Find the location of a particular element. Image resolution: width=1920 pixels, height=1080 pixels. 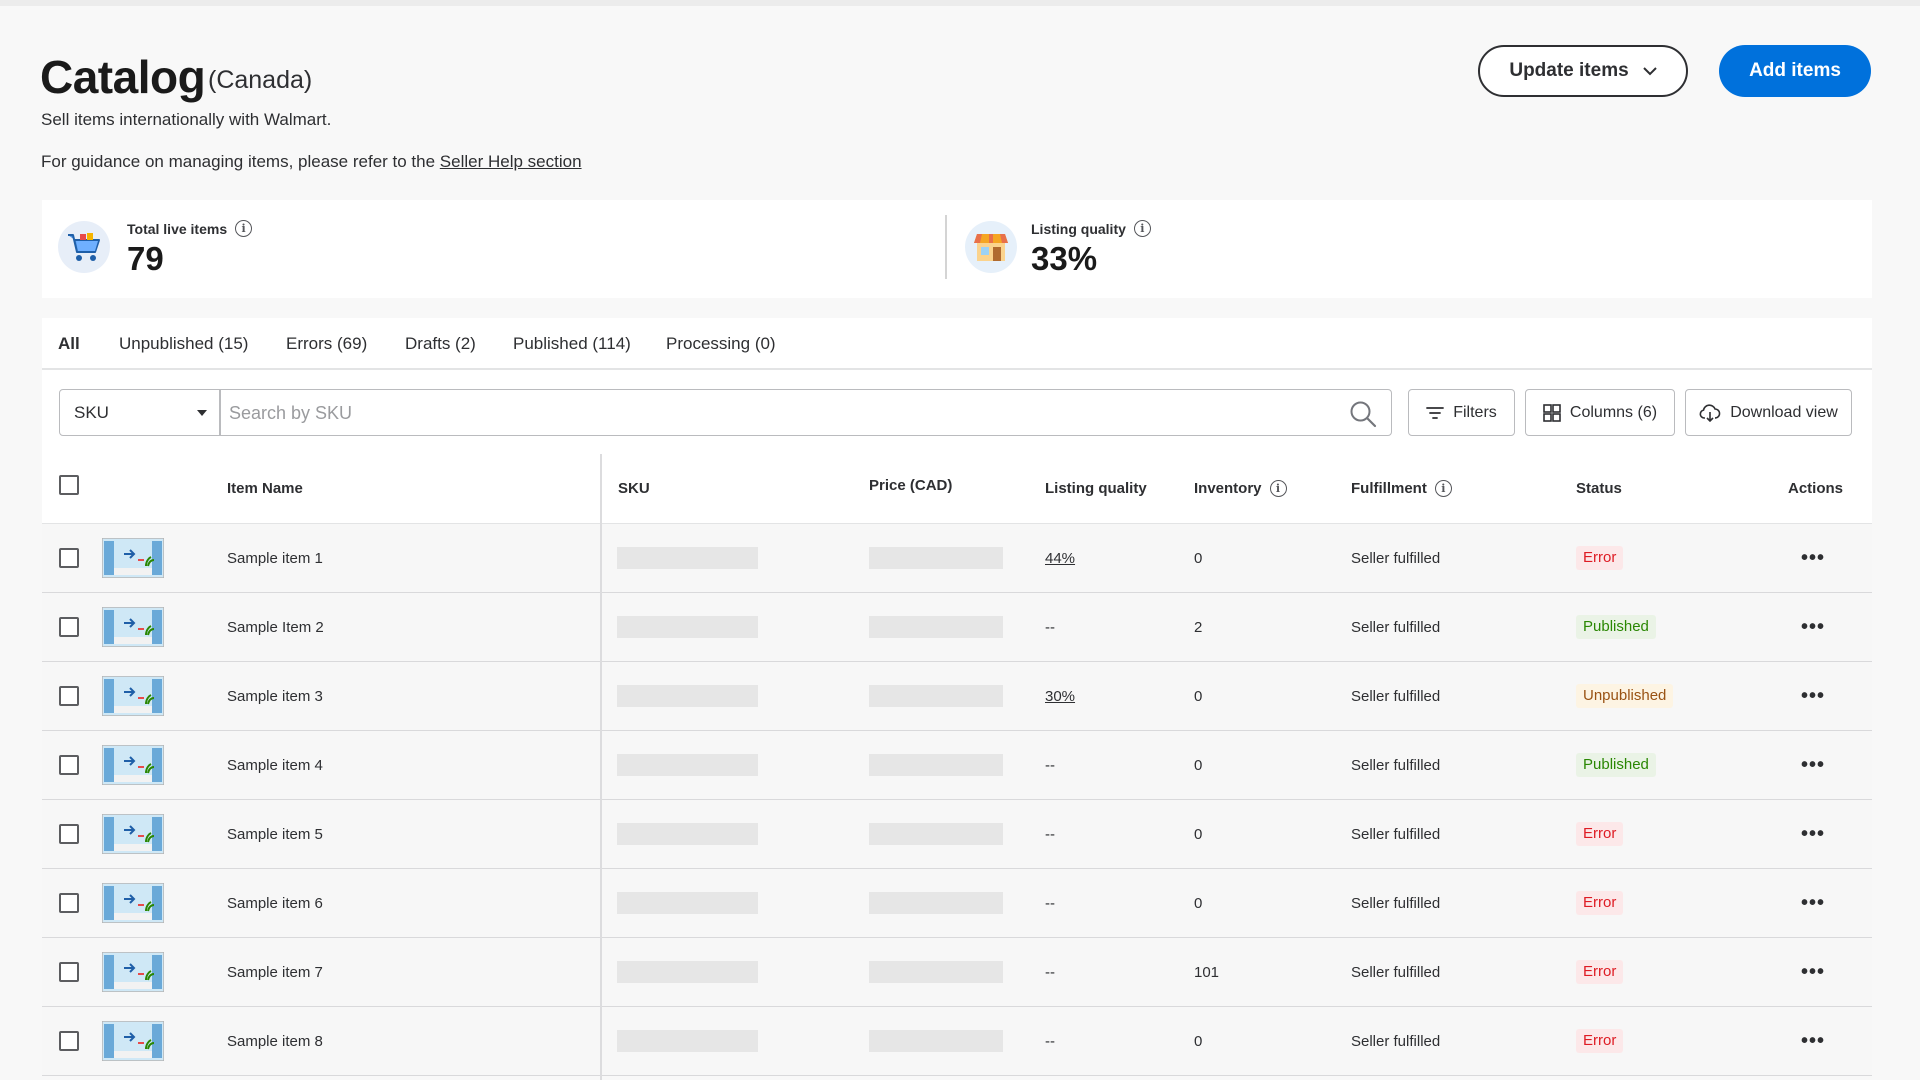

shopping-cart-icon is located at coordinates (84, 247).